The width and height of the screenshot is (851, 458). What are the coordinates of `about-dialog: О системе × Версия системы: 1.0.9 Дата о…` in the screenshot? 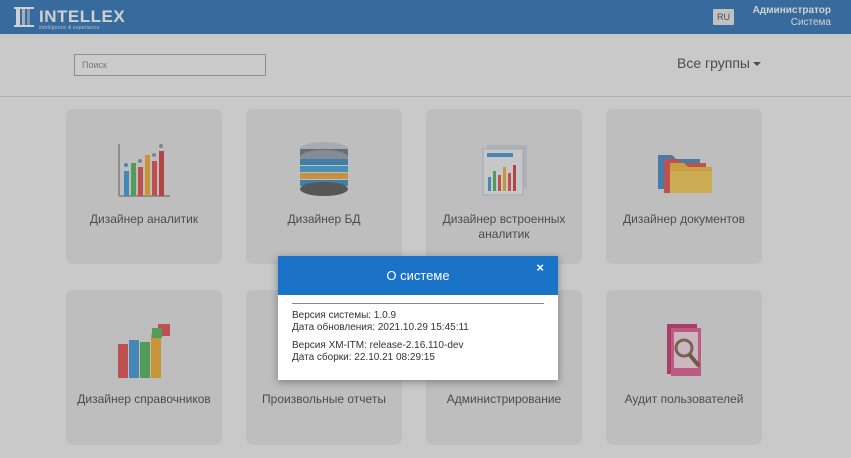 It's located at (418, 318).